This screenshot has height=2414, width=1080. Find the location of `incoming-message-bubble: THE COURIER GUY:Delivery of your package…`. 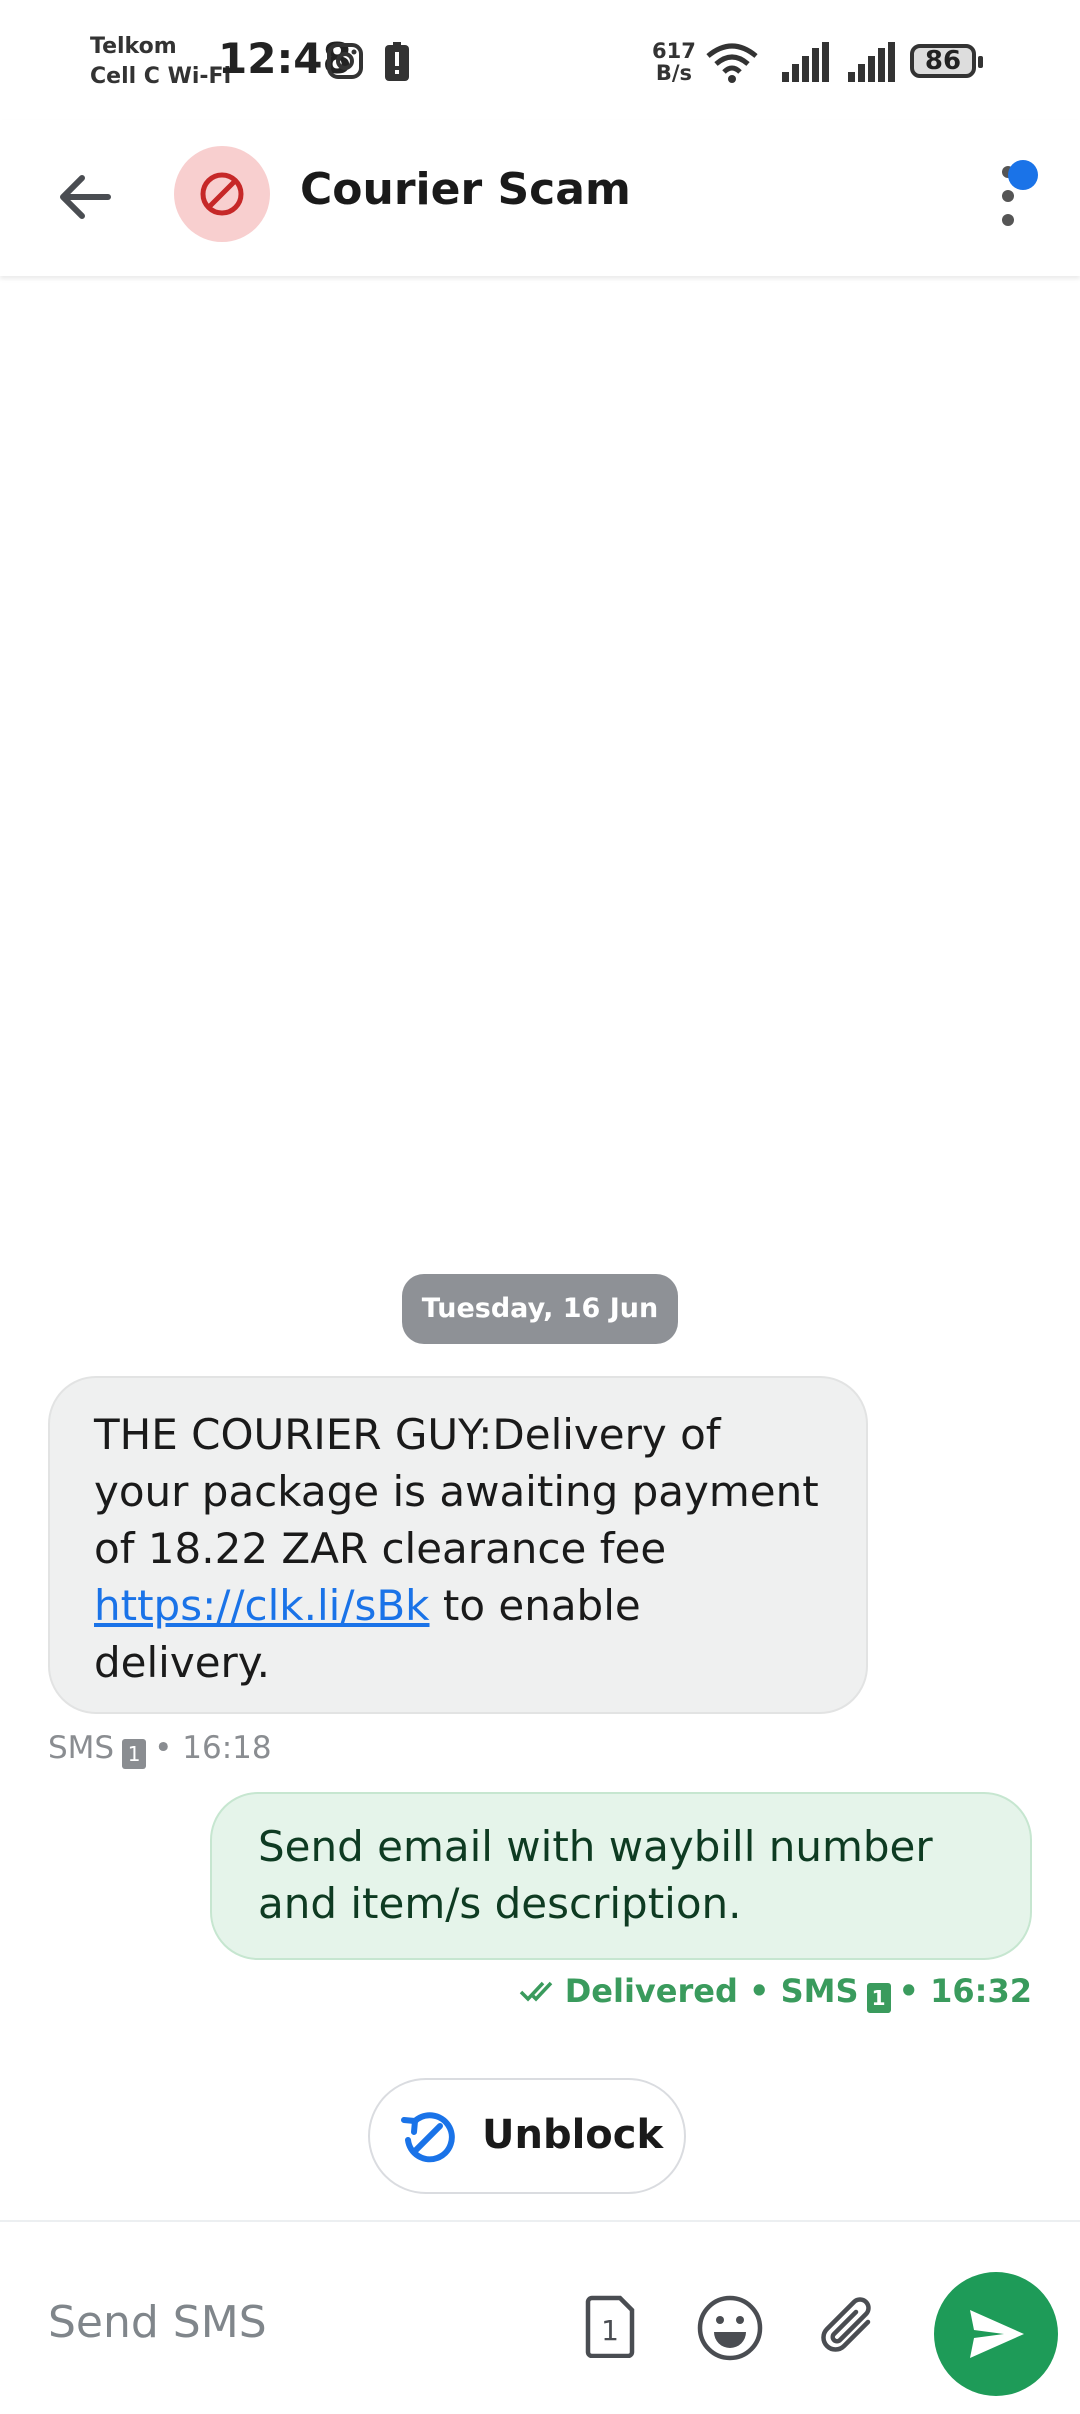

incoming-message-bubble: THE COURIER GUY:Delivery of your package… is located at coordinates (458, 1545).